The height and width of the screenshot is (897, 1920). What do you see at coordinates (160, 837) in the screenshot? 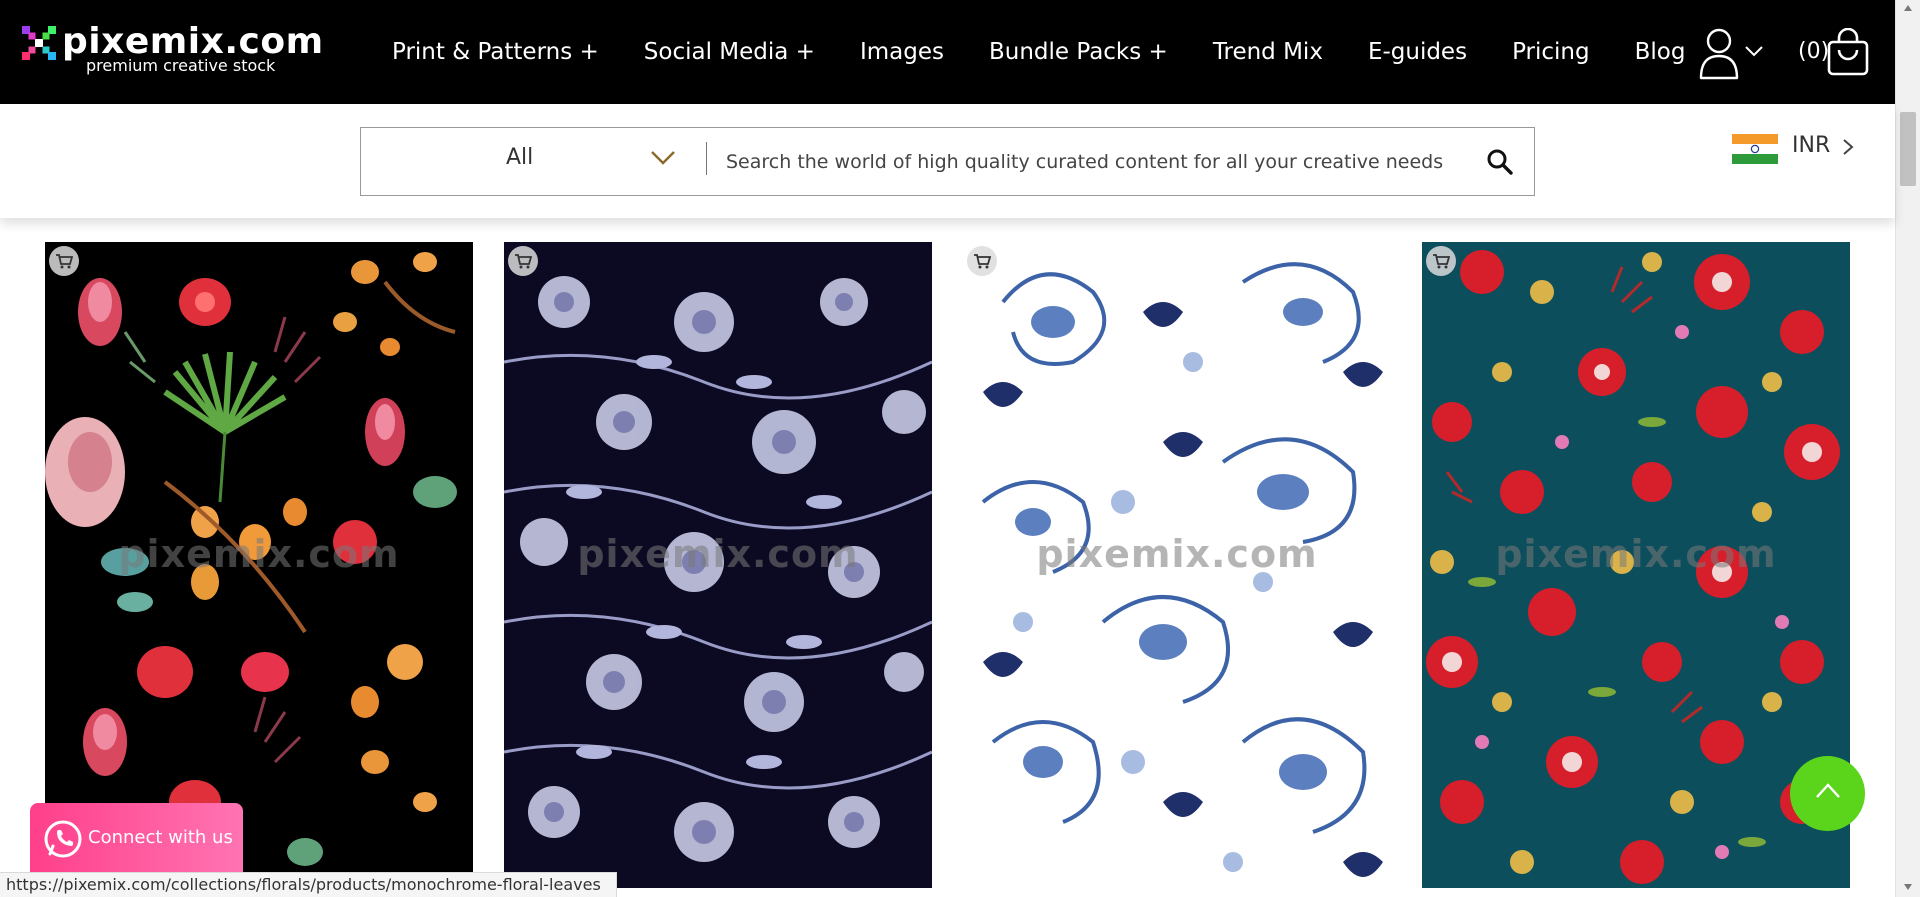
I see `connect-label: Connect with us` at bounding box center [160, 837].